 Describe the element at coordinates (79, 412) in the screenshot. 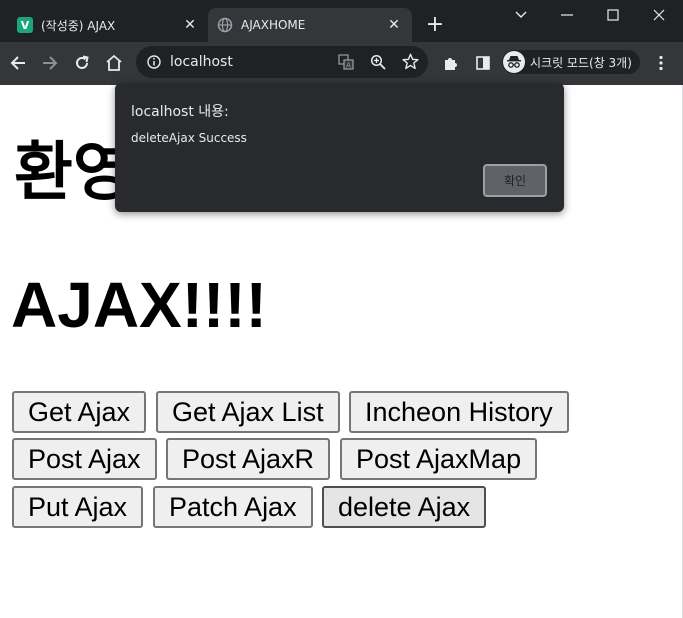

I see `get-ajax-button: Get Ajax` at that location.